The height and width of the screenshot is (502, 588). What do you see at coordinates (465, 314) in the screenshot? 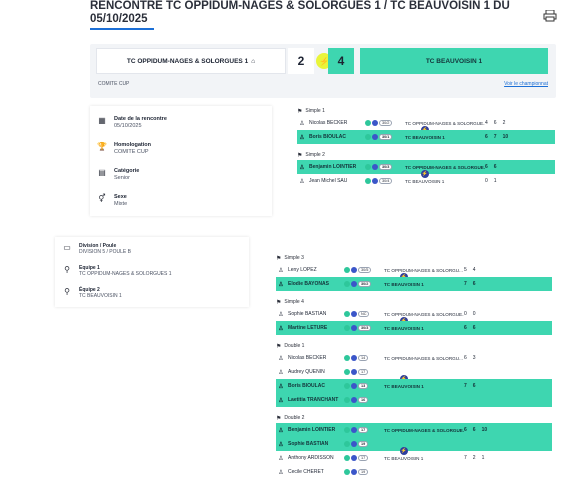
I see `set-score: 0` at bounding box center [465, 314].